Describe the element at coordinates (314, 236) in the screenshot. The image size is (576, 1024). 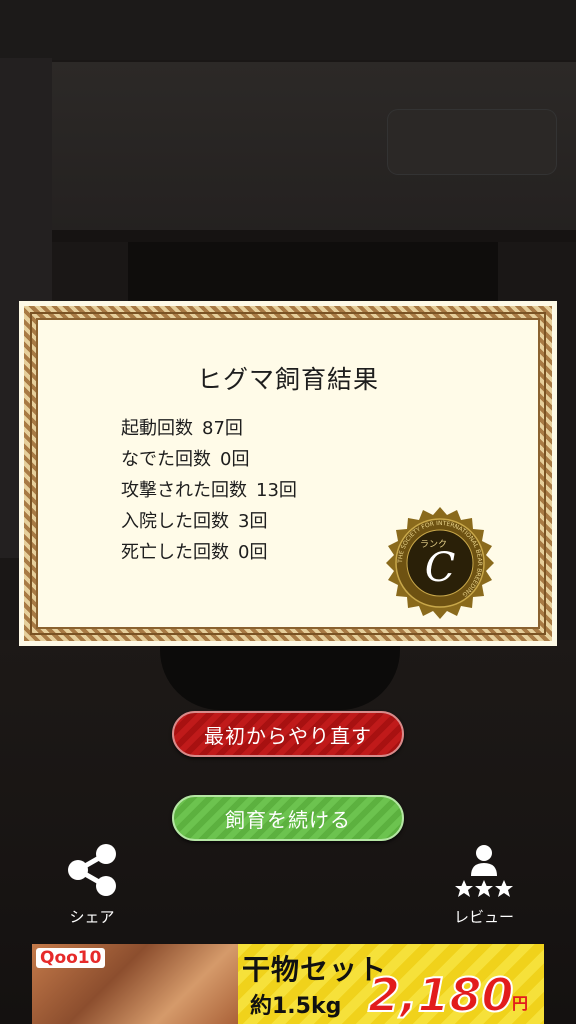
I see `beam` at that location.